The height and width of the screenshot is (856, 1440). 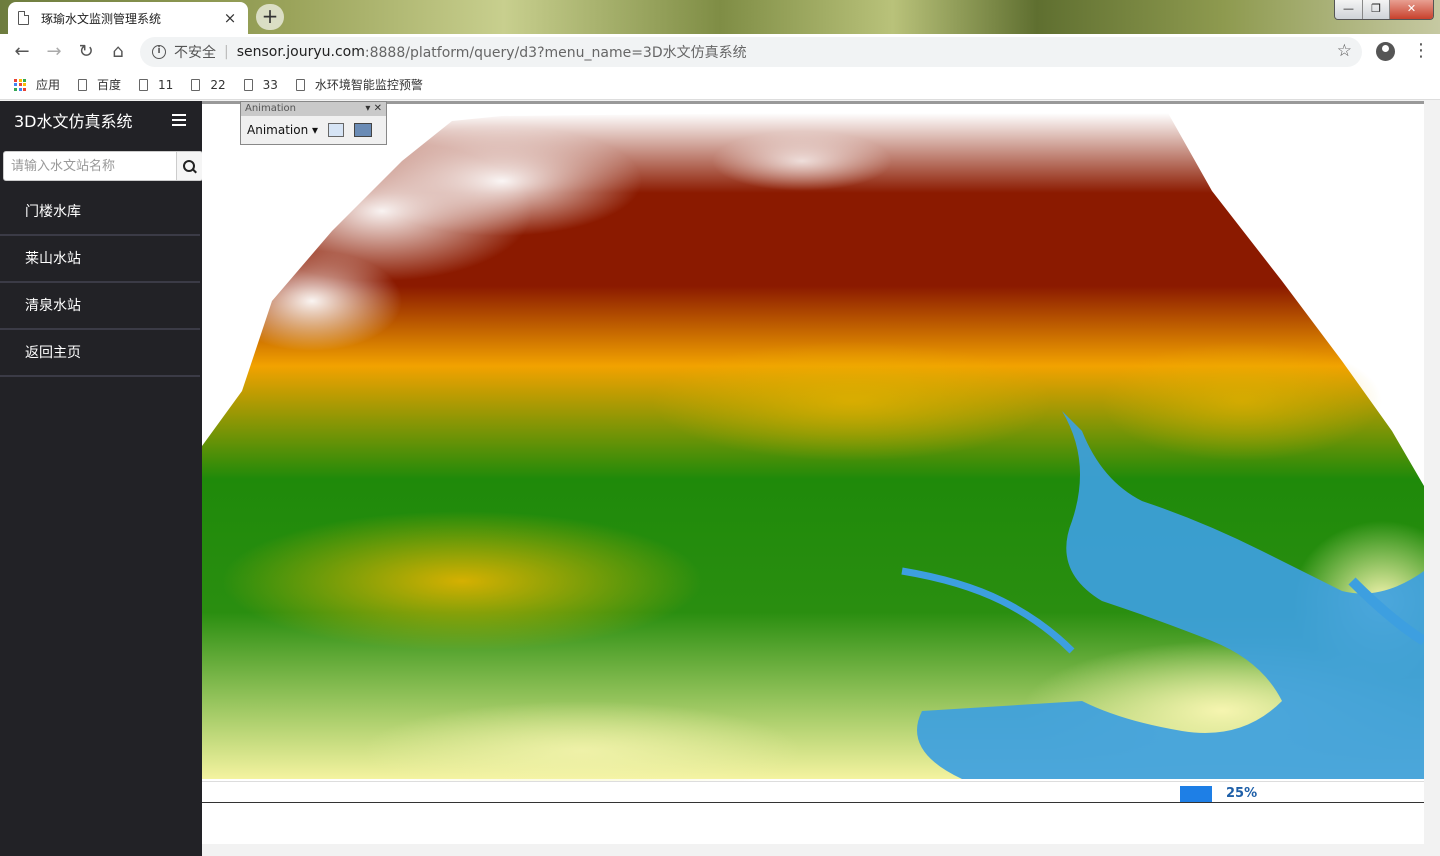 What do you see at coordinates (100, 353) in the screenshot?
I see `sidebar-item-return-home: 返回主页` at bounding box center [100, 353].